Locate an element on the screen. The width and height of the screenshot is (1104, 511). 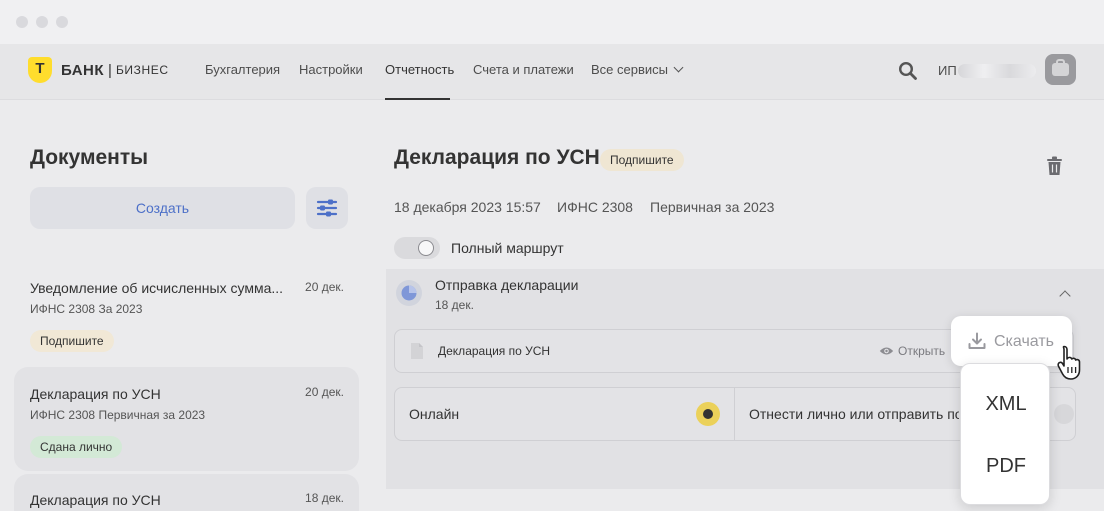
nav-item-reporting: Отчетность is located at coordinates (419, 69).